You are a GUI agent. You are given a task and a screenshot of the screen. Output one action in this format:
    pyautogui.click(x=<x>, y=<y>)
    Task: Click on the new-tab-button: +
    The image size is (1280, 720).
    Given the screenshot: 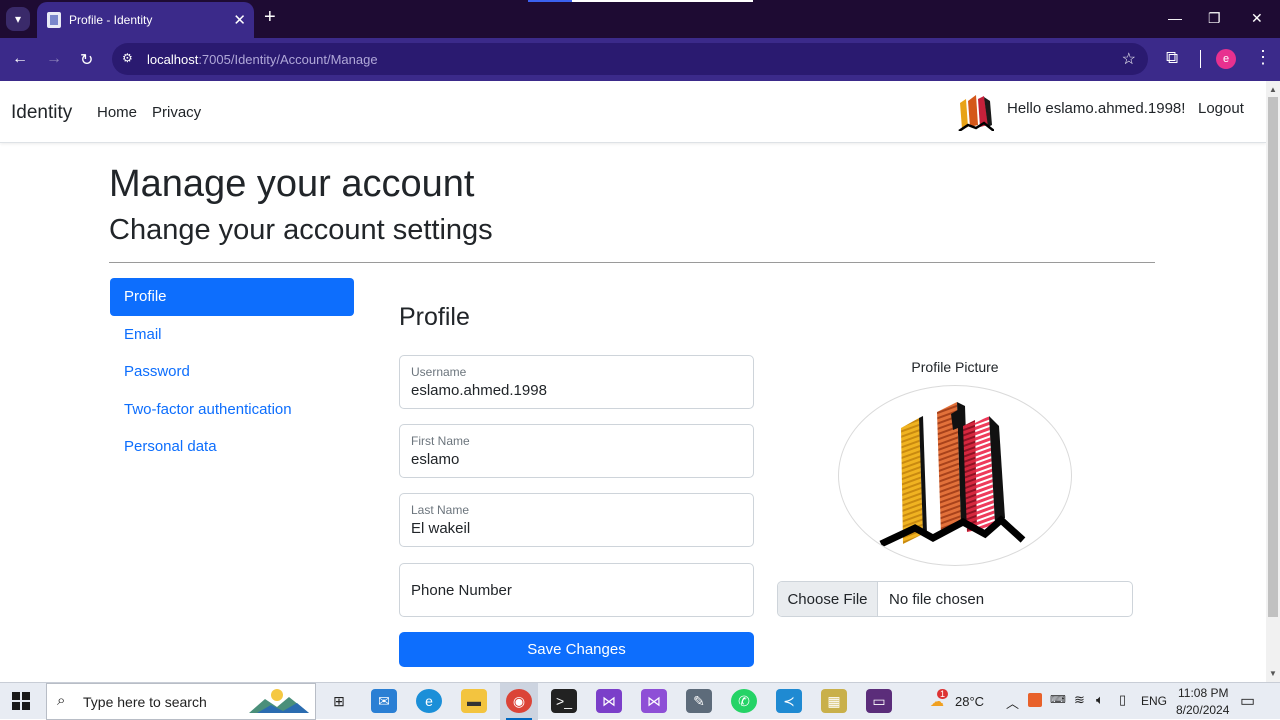 What is the action you would take?
    pyautogui.click(x=270, y=17)
    